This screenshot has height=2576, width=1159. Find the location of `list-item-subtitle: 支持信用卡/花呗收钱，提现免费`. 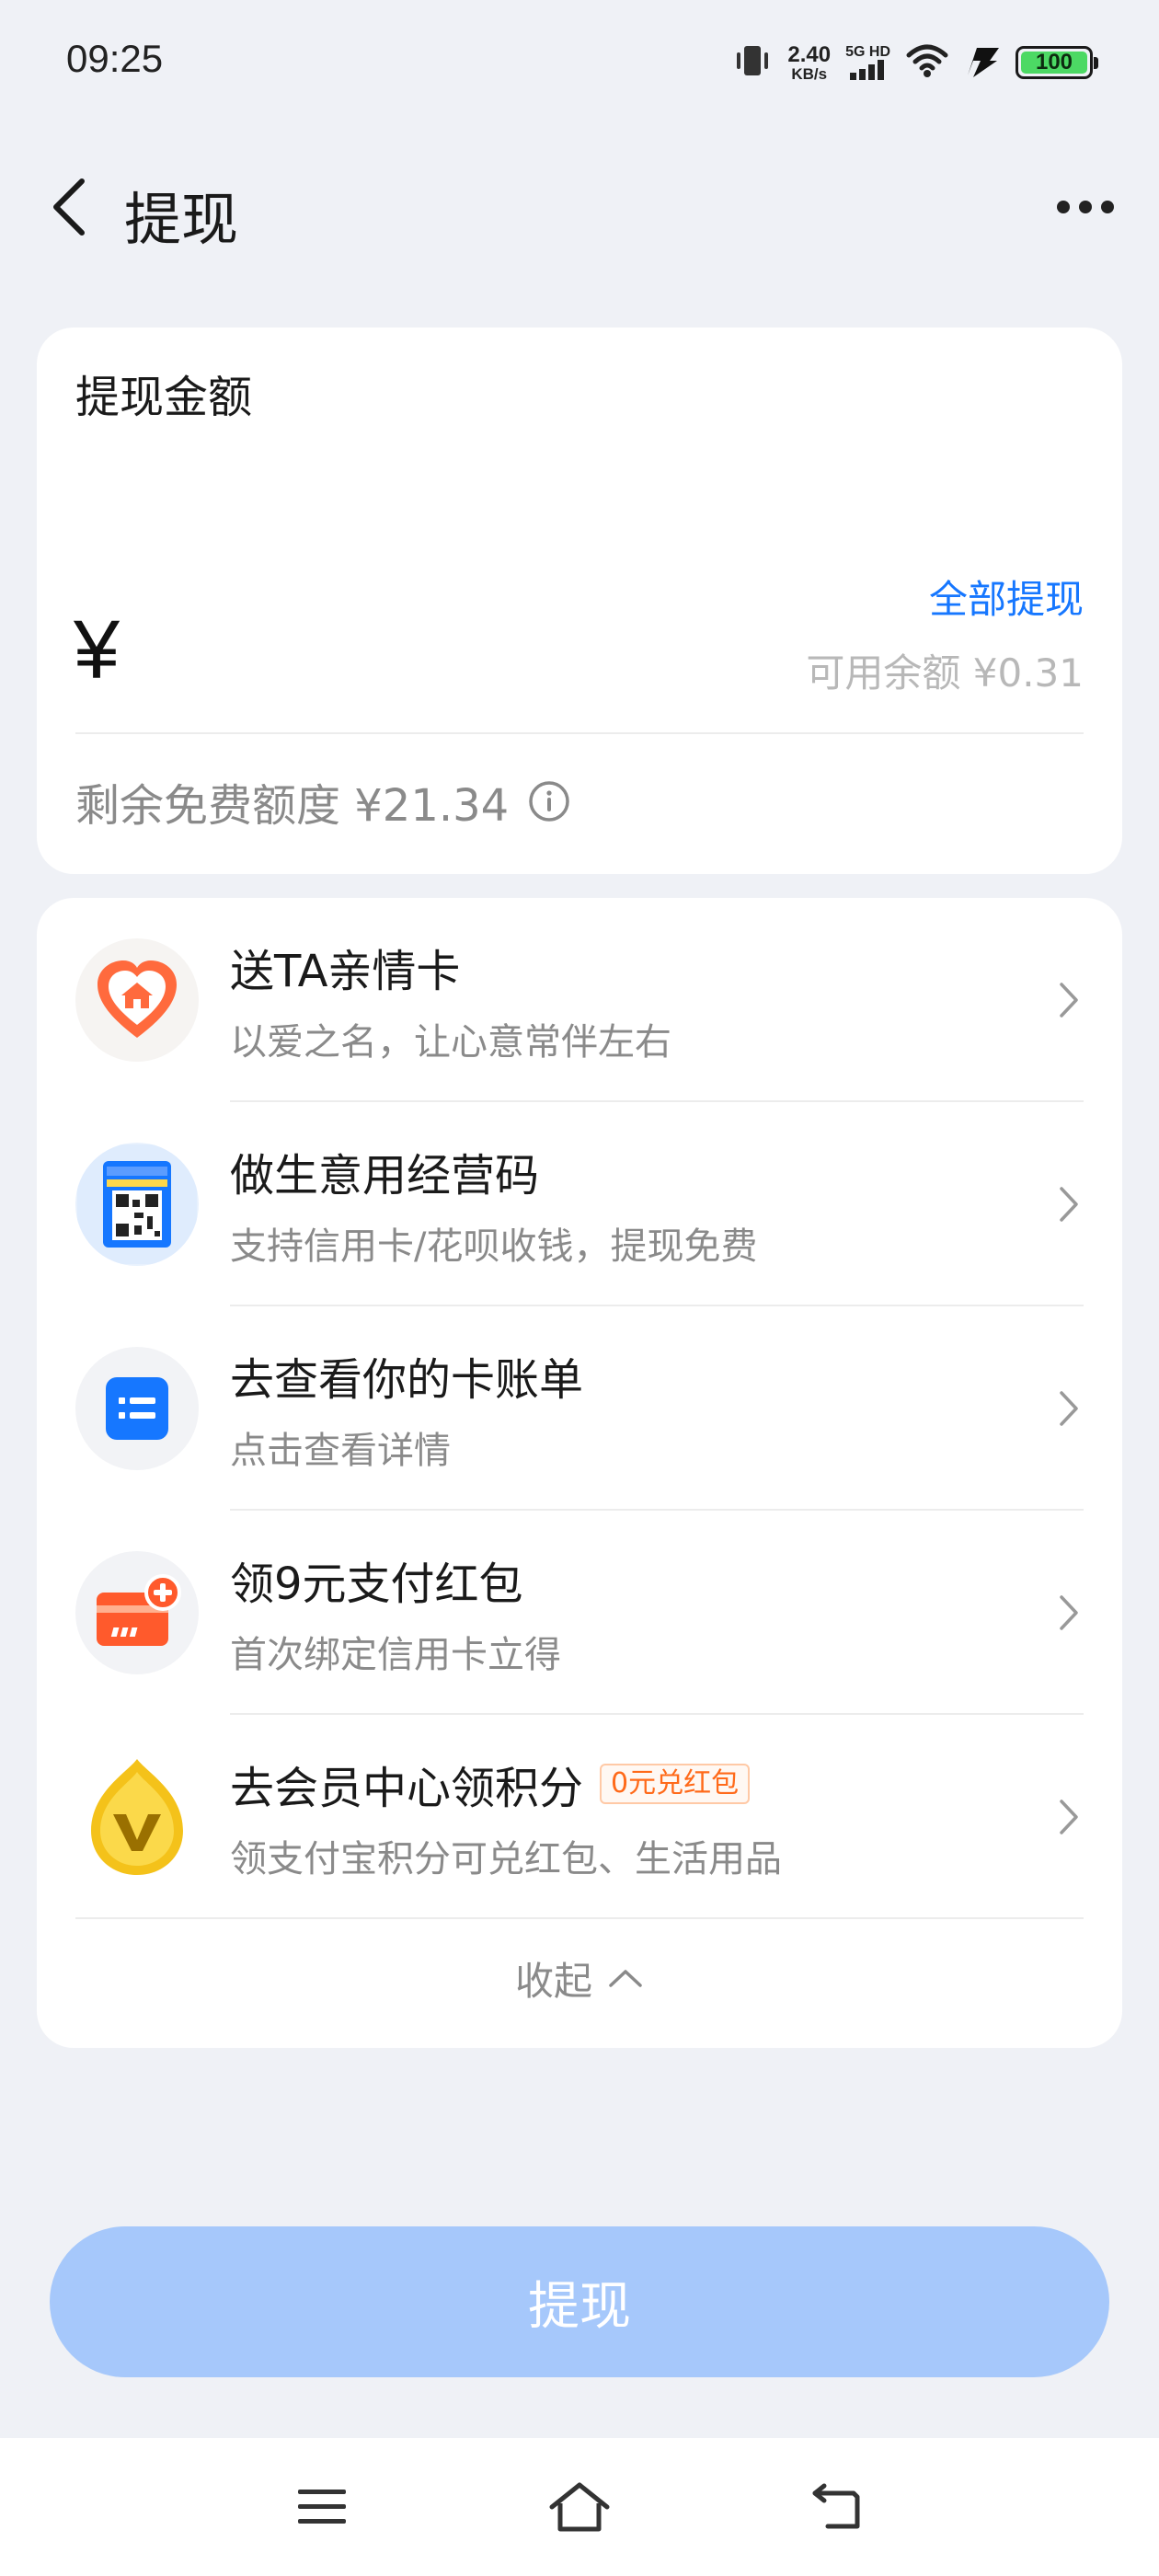

list-item-subtitle: 支持信用卡/花呗收钱，提现免费 is located at coordinates (494, 1246).